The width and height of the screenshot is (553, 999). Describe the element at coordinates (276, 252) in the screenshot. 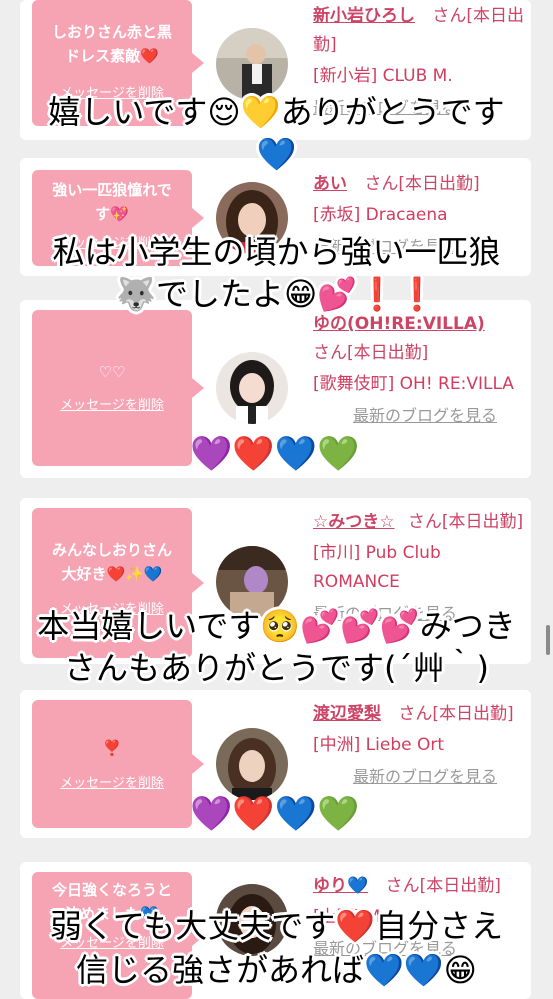

I see `overlay-caption: 私は小学生の頃から強い一匹狼` at that location.